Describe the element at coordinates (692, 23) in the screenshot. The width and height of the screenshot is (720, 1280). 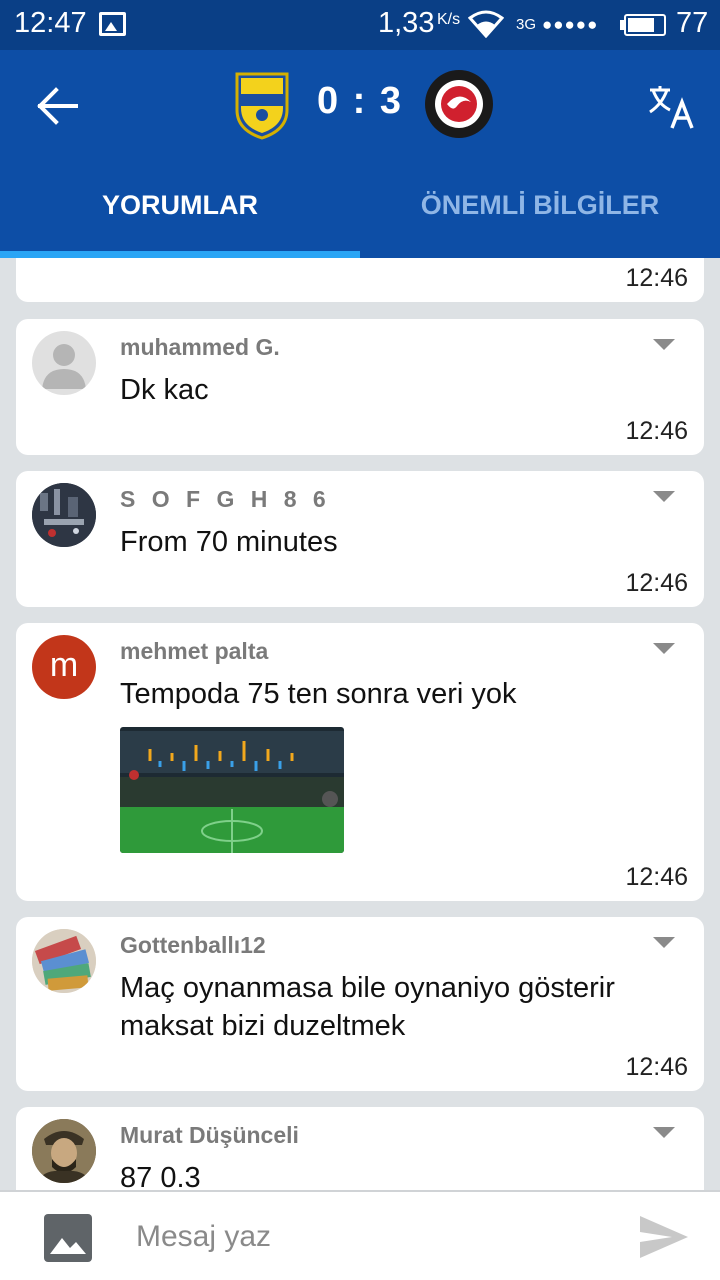
I see `battery-level: 77` at that location.